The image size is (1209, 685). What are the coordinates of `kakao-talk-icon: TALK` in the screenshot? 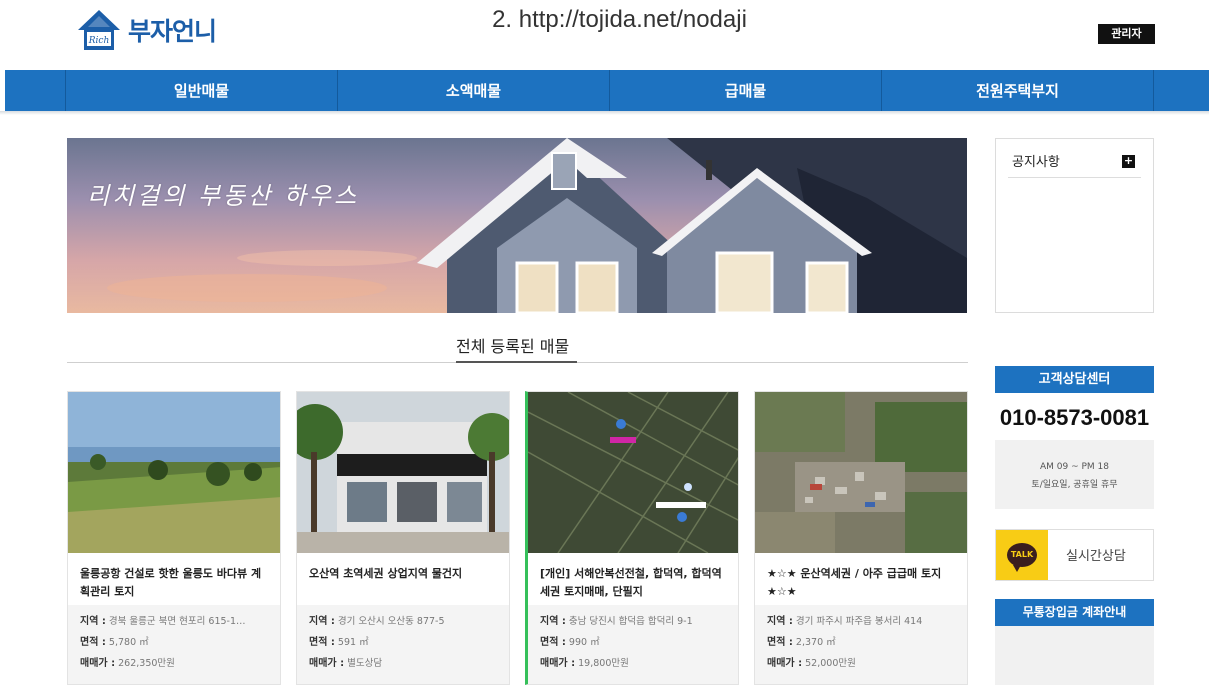 It's located at (1022, 555).